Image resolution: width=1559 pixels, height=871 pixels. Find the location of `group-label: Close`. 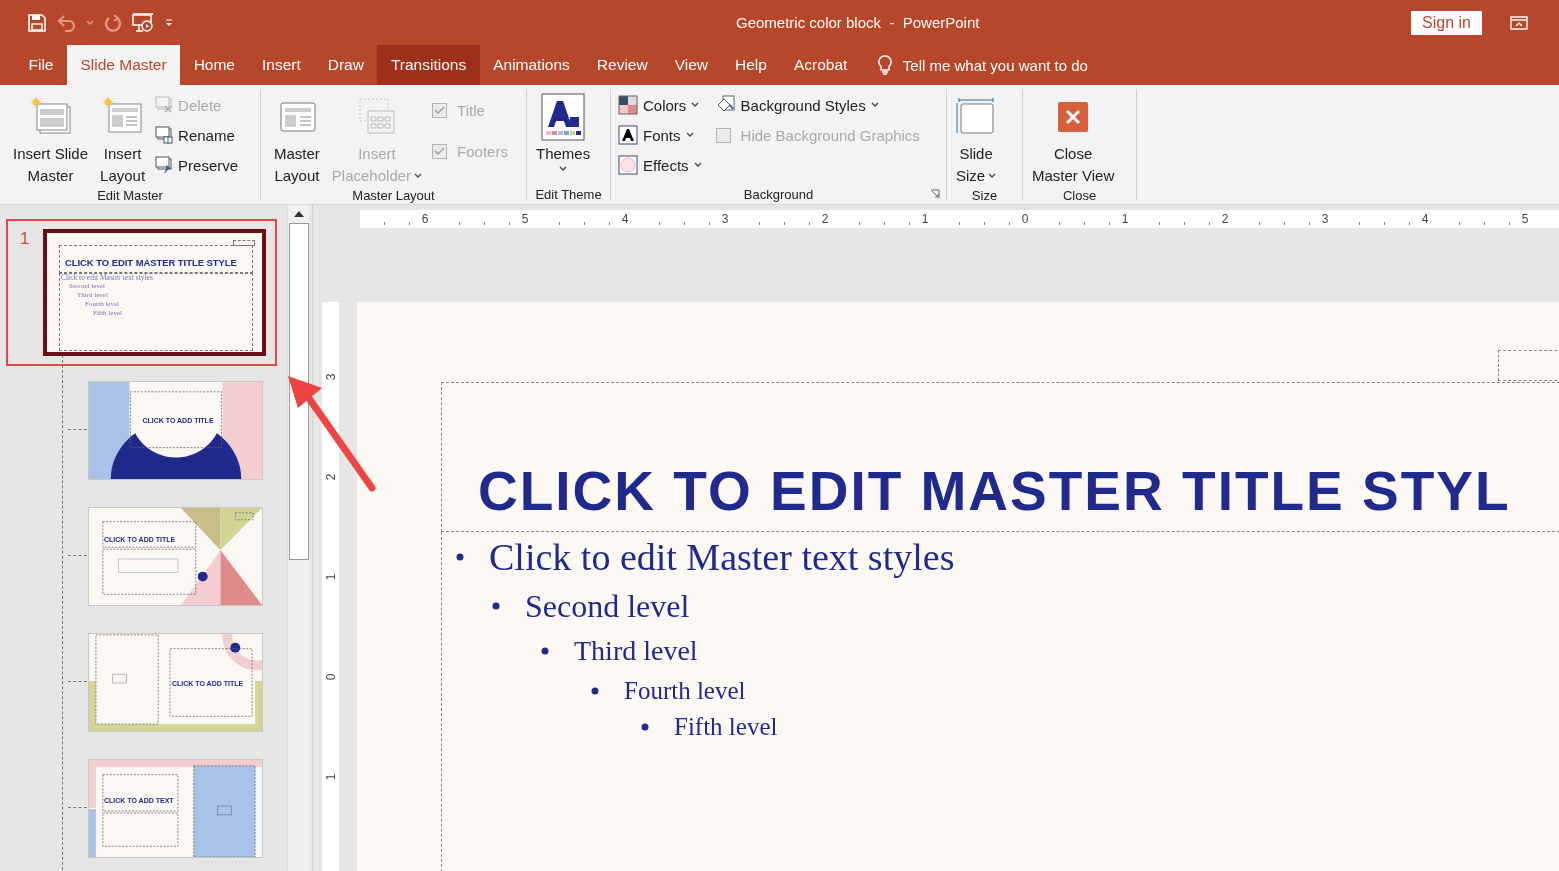

group-label: Close is located at coordinates (1079, 196).